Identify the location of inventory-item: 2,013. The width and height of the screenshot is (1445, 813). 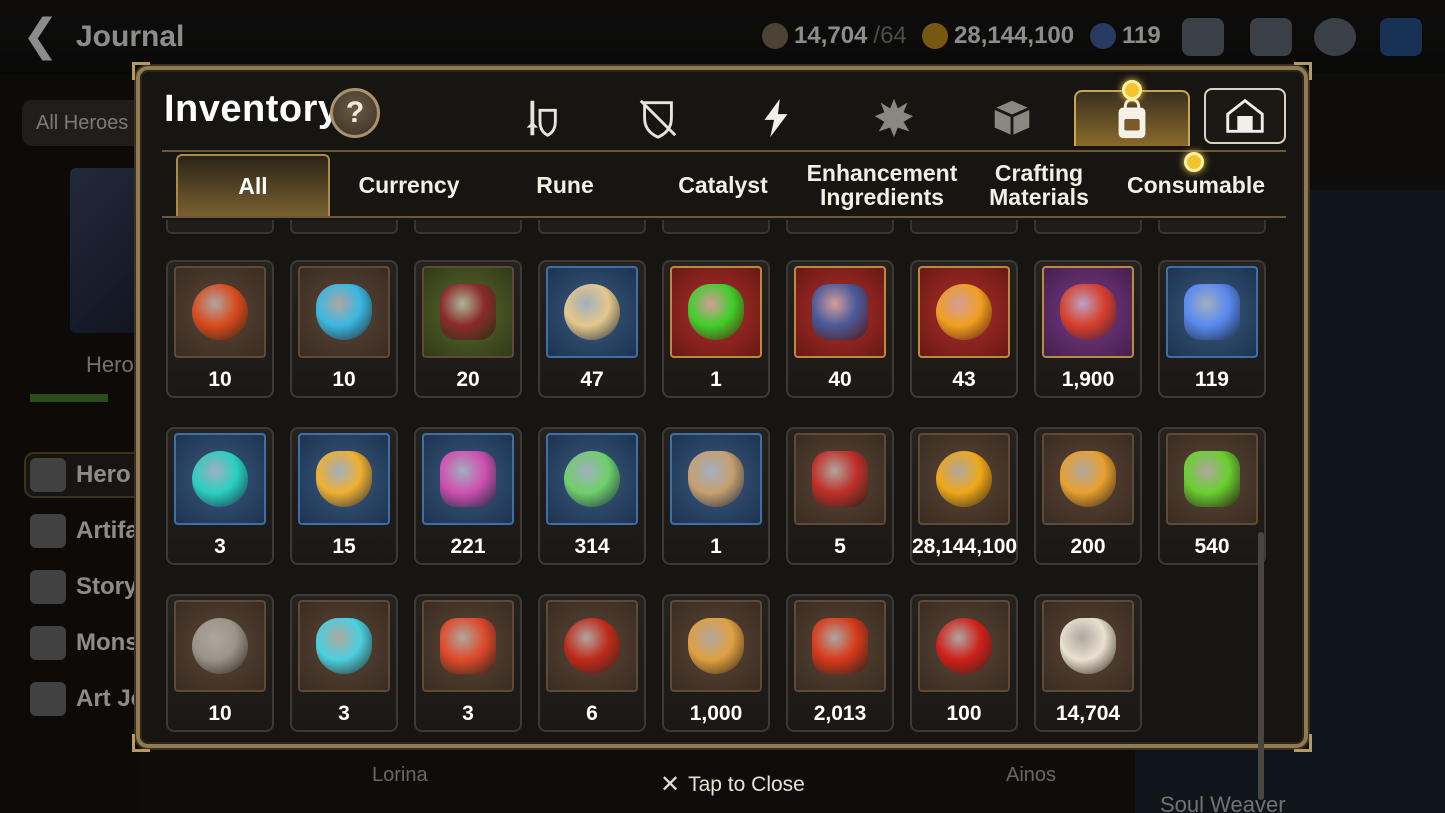
(840, 663).